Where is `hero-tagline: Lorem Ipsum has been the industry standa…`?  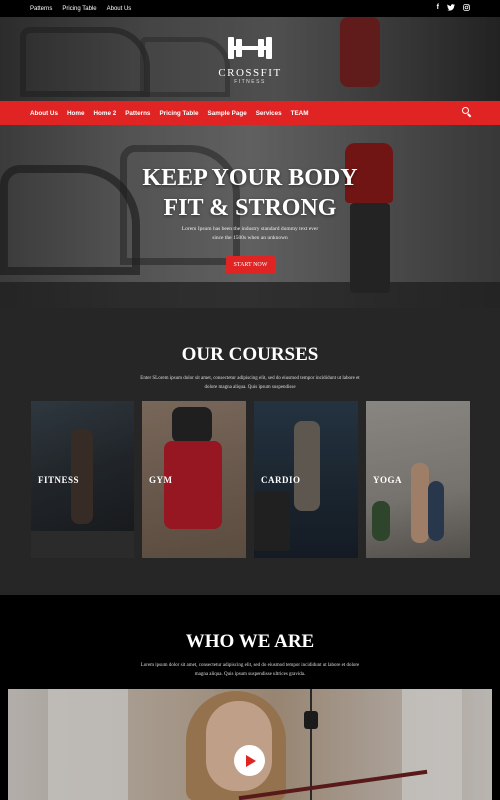
hero-tagline: Lorem Ipsum has been the industry standa… is located at coordinates (250, 233).